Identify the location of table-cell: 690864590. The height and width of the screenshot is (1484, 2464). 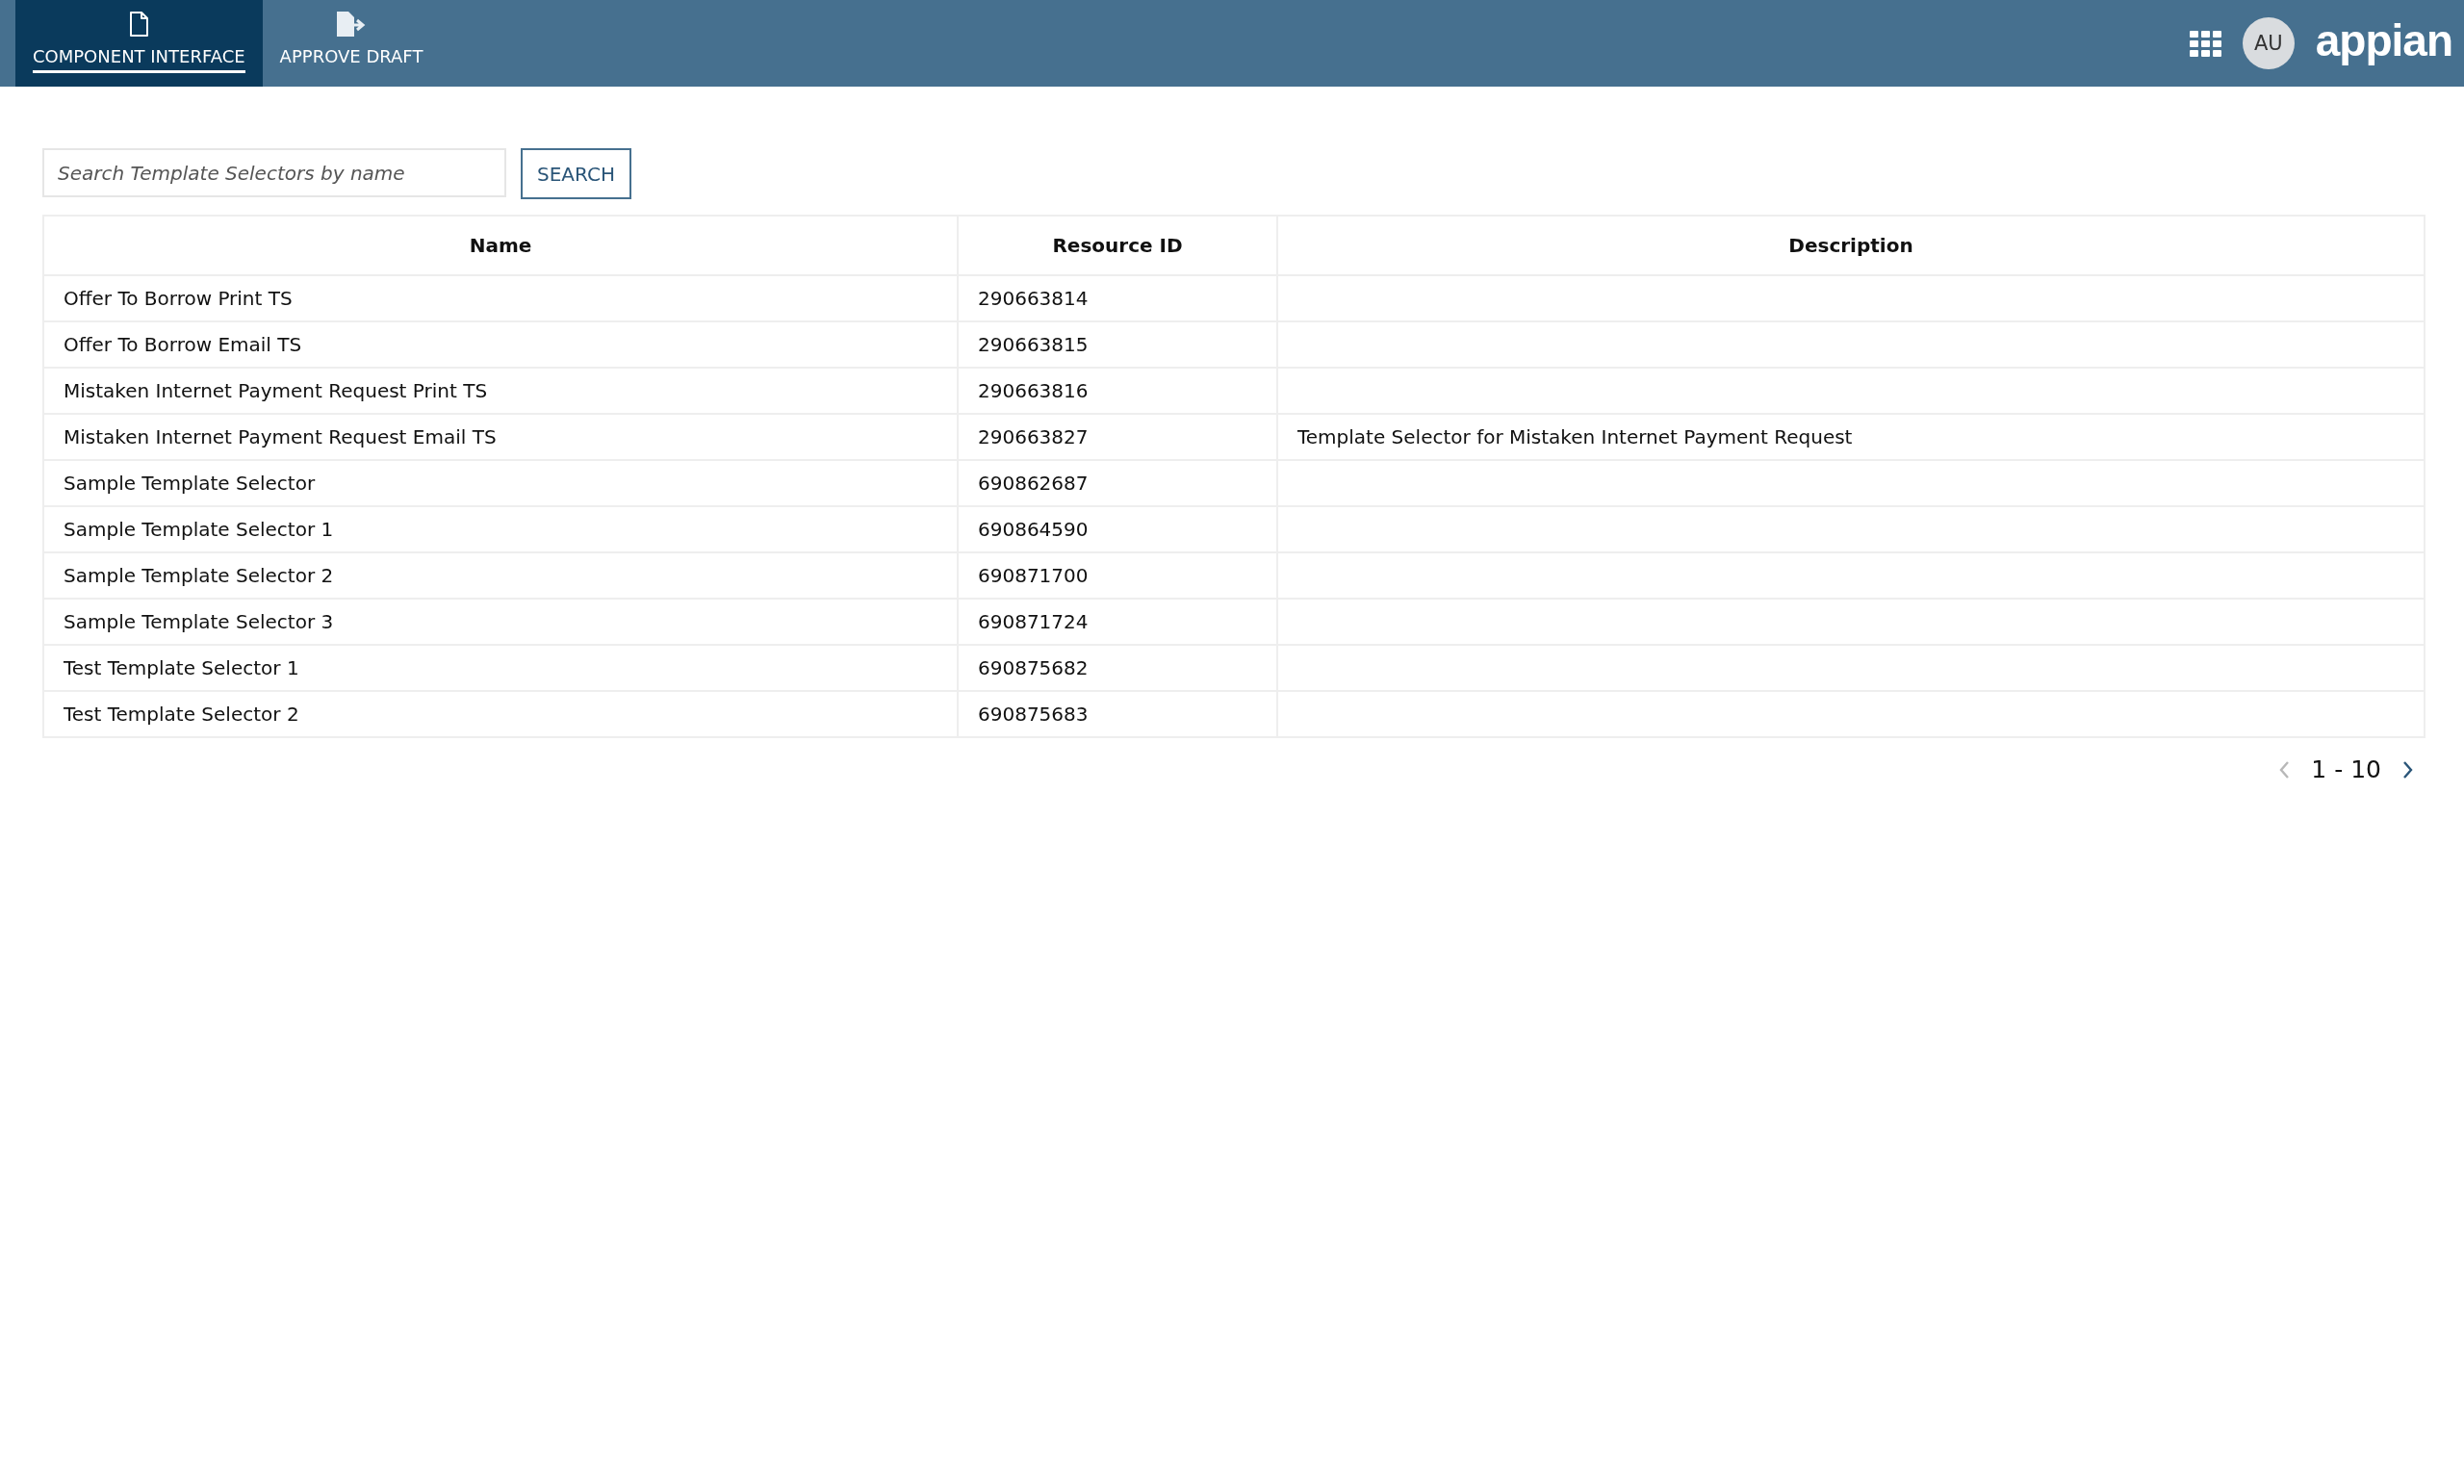
(1033, 530).